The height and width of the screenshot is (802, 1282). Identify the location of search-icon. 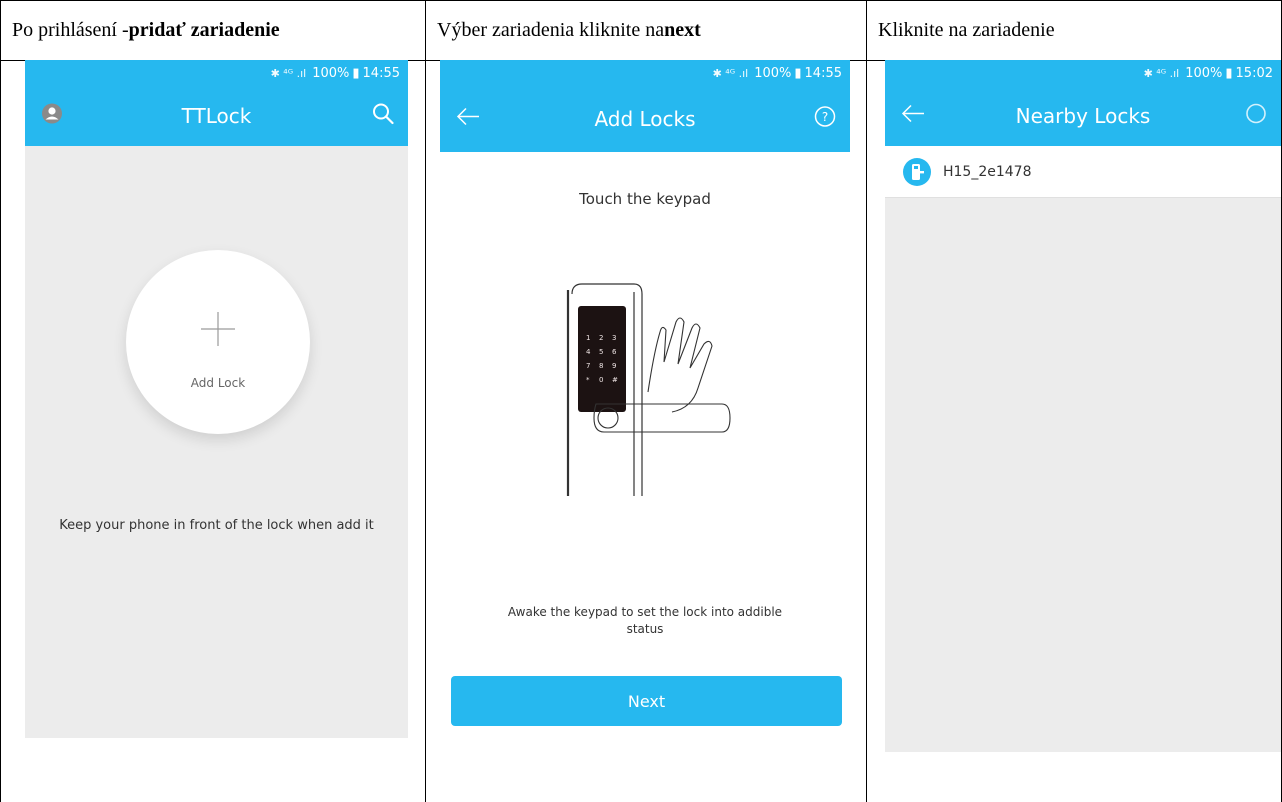
(383, 116).